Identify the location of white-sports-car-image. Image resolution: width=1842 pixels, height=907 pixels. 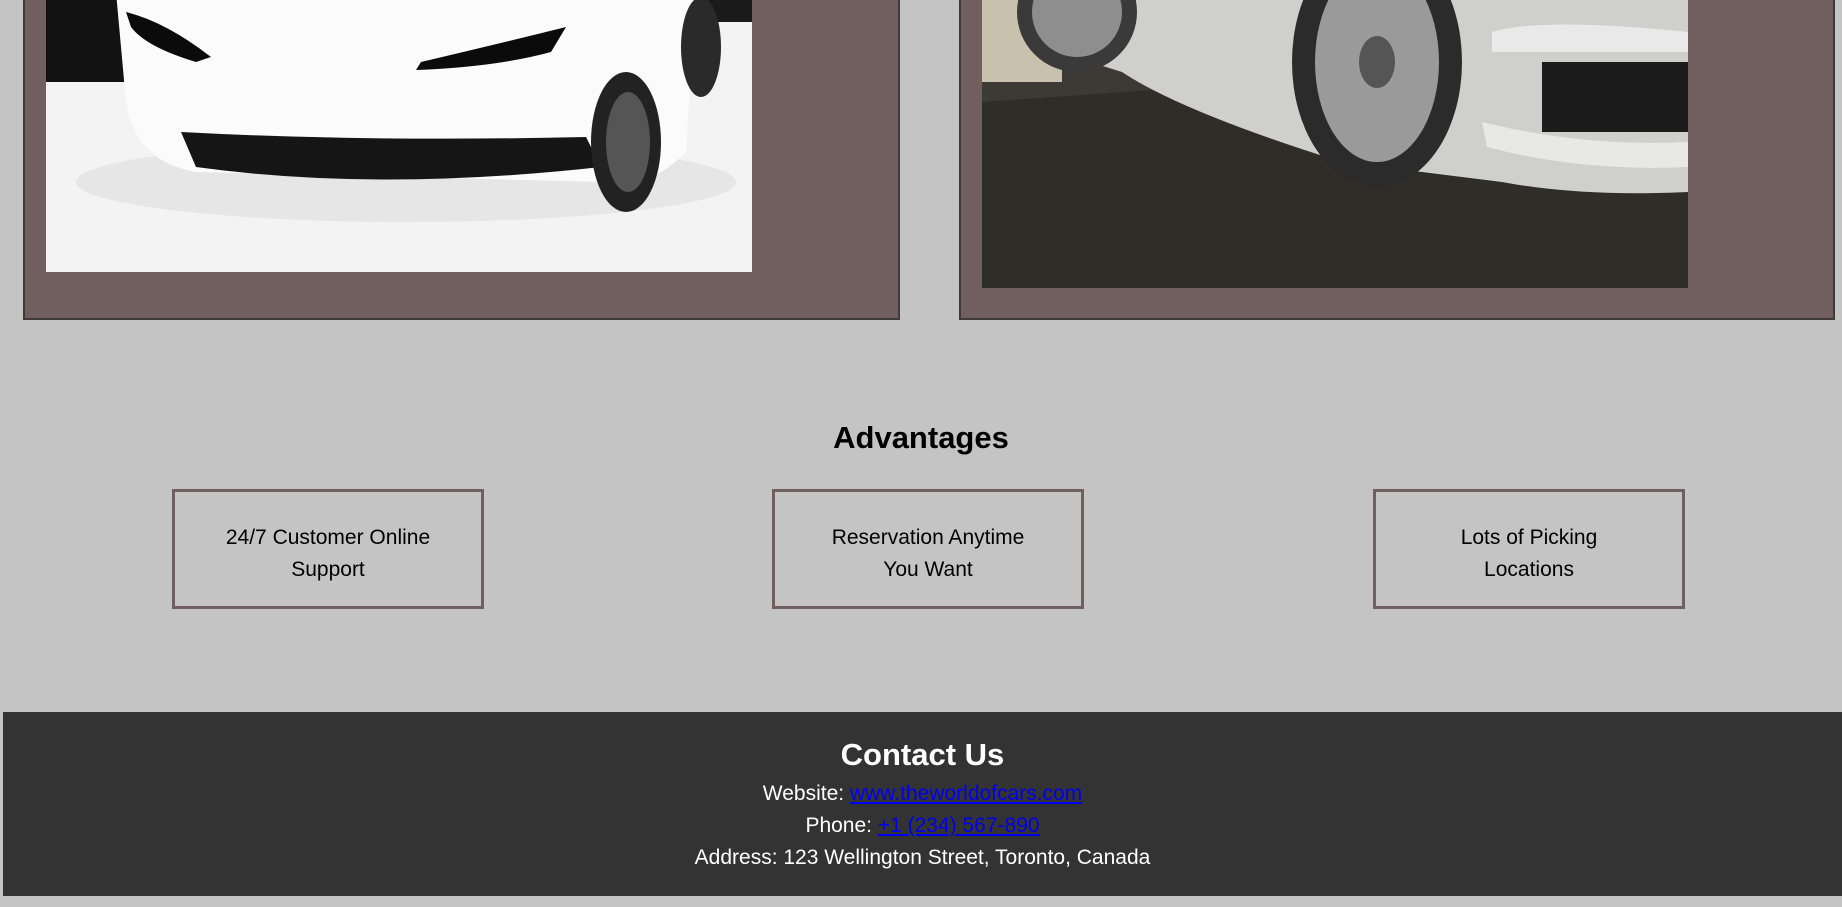
(399, 136).